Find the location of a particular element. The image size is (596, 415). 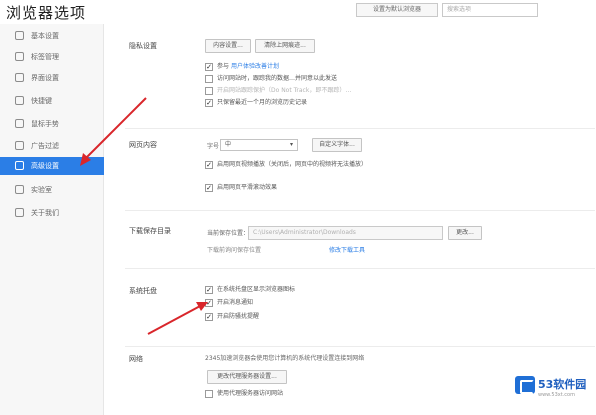

tab-icon is located at coordinates (19, 56).